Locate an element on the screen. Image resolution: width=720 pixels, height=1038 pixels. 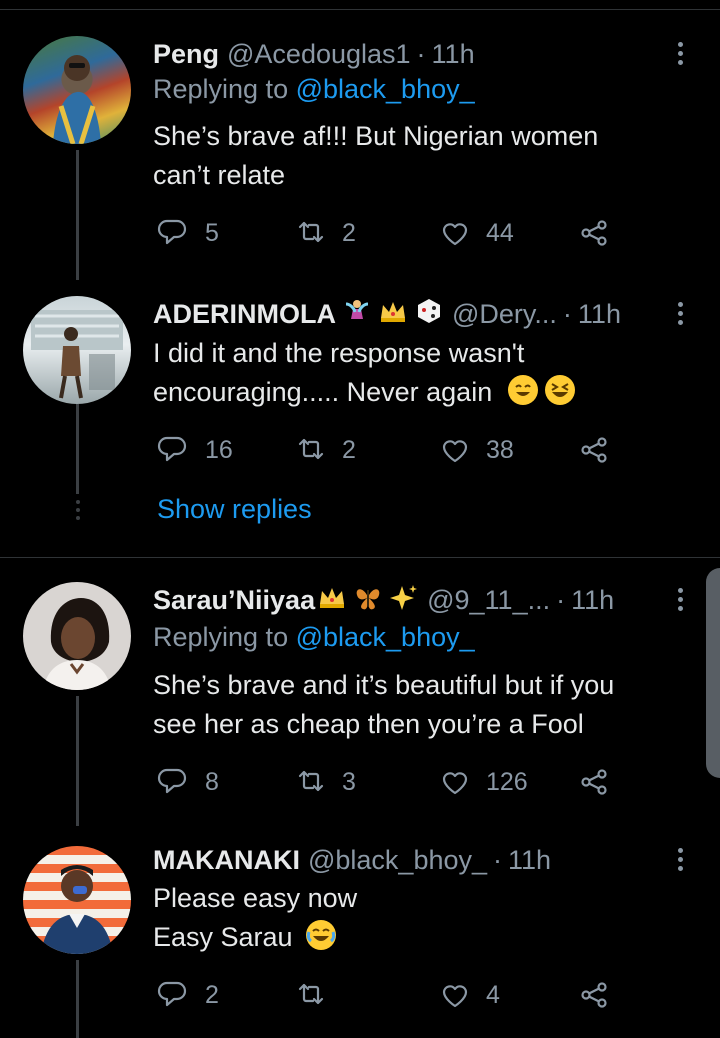
like-count: 38 is located at coordinates (500, 449).